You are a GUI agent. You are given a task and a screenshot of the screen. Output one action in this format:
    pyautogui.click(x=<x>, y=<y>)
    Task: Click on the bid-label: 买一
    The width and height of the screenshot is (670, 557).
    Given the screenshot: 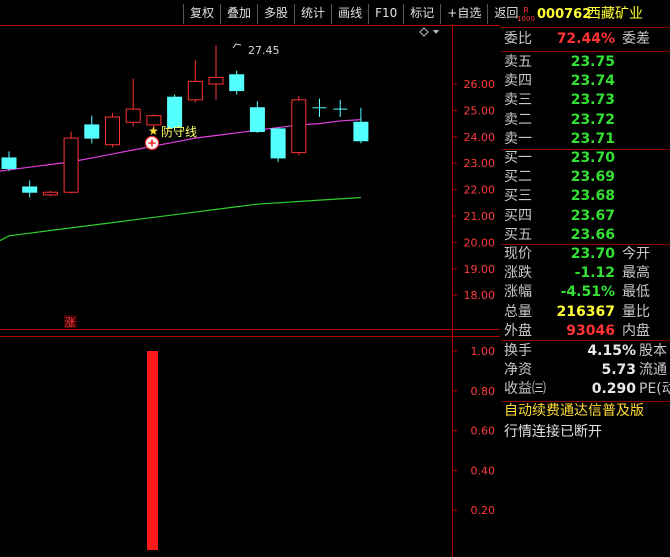 What is the action you would take?
    pyautogui.click(x=518, y=158)
    